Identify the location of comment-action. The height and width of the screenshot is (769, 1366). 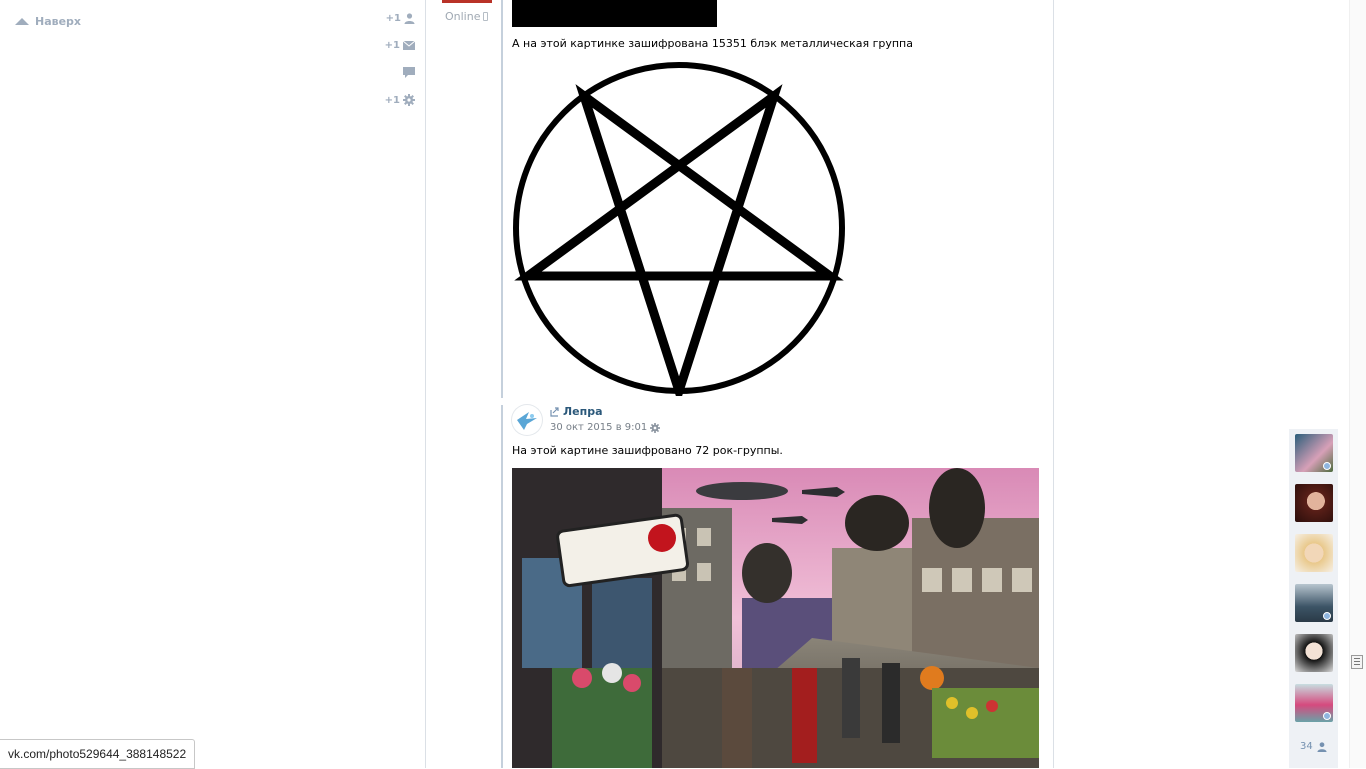
(407, 72).